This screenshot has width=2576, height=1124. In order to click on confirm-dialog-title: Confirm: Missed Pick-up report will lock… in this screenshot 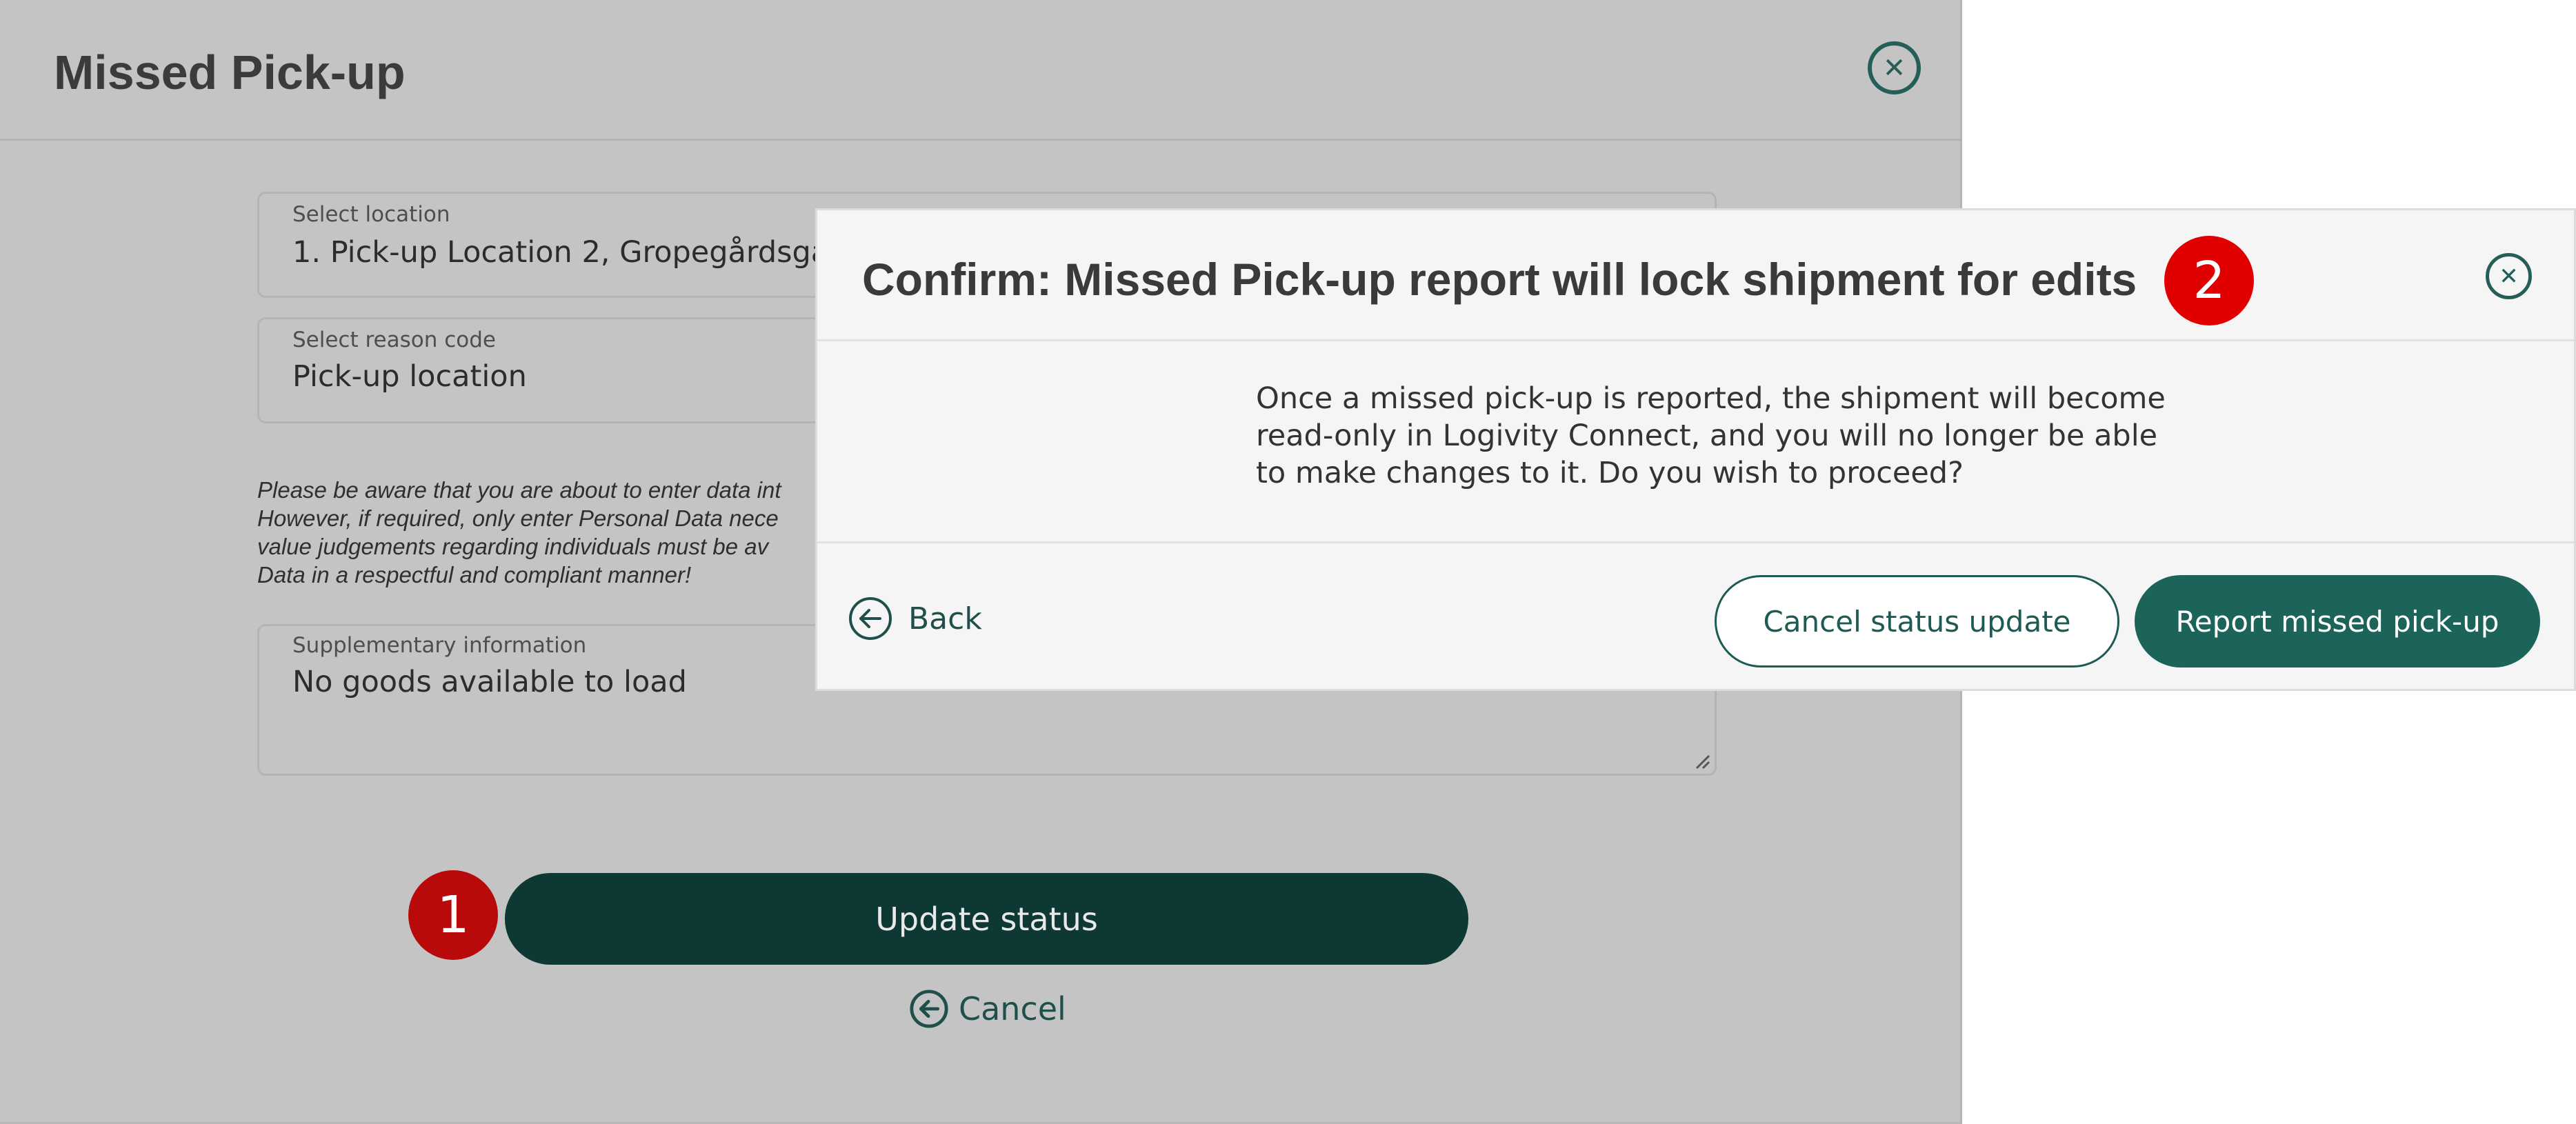, I will do `click(1499, 279)`.